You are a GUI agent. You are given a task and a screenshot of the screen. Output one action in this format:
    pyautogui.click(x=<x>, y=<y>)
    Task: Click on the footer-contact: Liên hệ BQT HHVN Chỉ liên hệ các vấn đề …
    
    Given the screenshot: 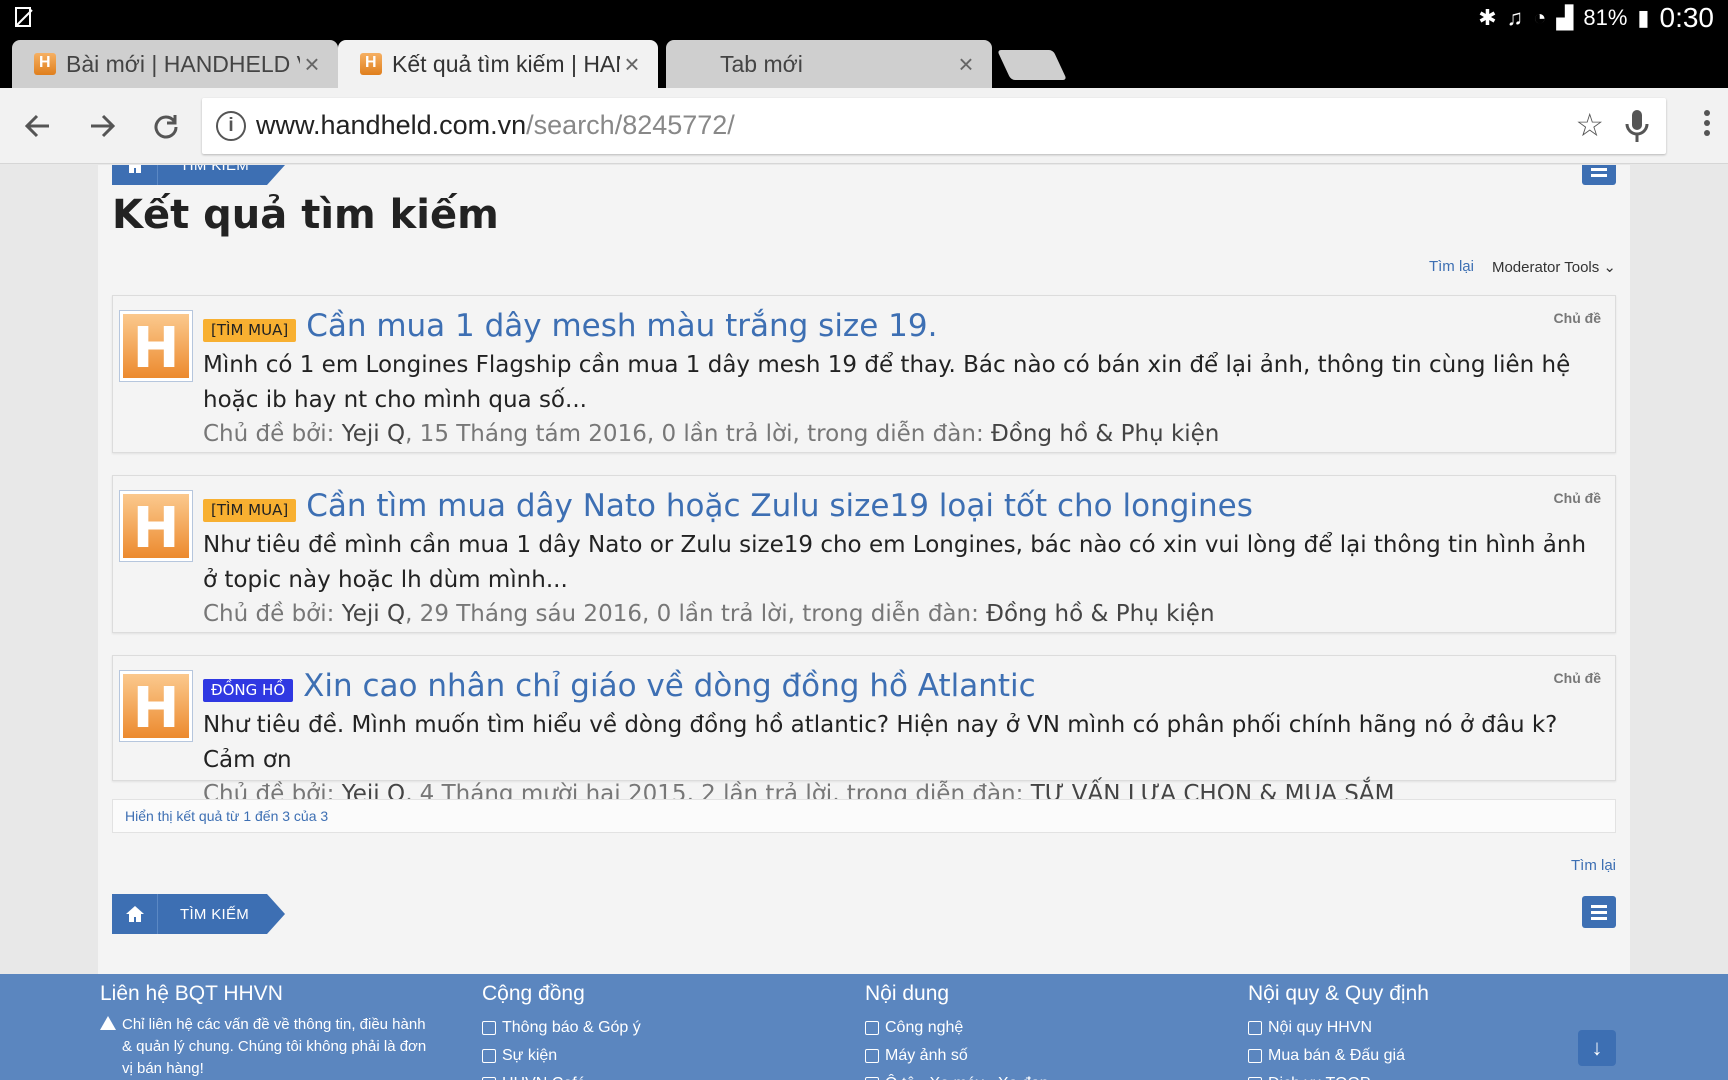 What is the action you would take?
    pyautogui.click(x=268, y=1031)
    